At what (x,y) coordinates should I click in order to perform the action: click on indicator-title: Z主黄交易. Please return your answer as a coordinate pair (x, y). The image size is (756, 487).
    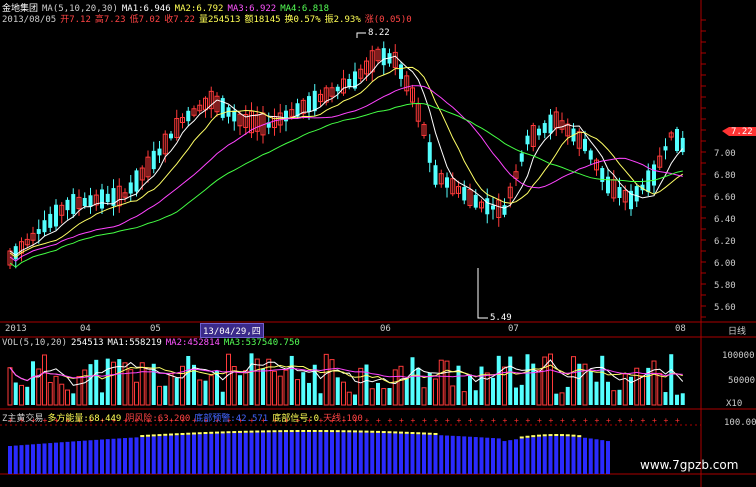
    Looking at the image, I should click on (23, 419).